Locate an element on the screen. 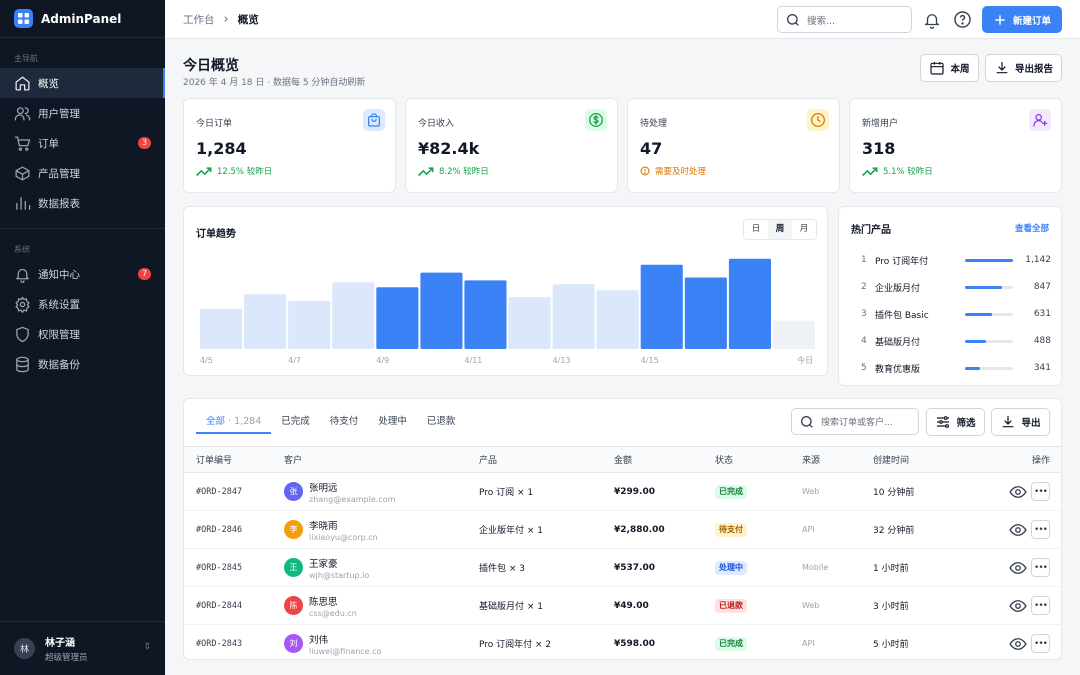 This screenshot has height=675, width=1080. new-order-button: 新建订单 is located at coordinates (1022, 19).